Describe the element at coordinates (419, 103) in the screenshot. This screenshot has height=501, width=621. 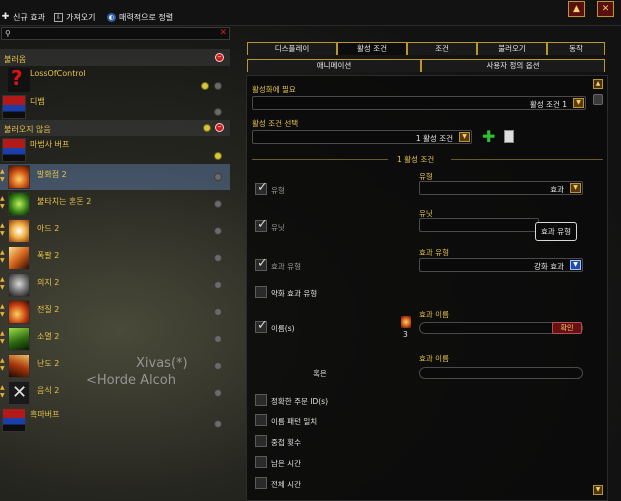
I see `required-dropdown: 활성 조건 1 ▼` at that location.